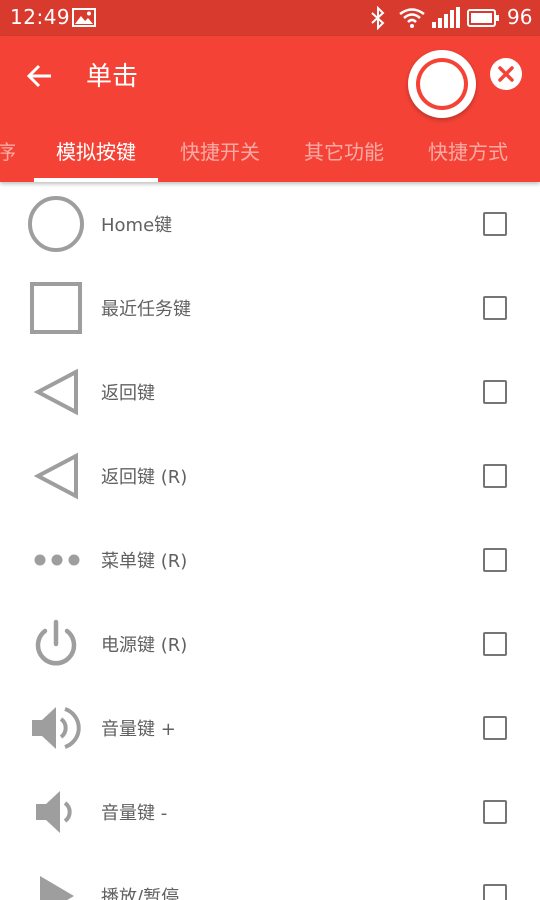  Describe the element at coordinates (468, 150) in the screenshot. I see `tab-shortcuts: 快捷方式` at that location.